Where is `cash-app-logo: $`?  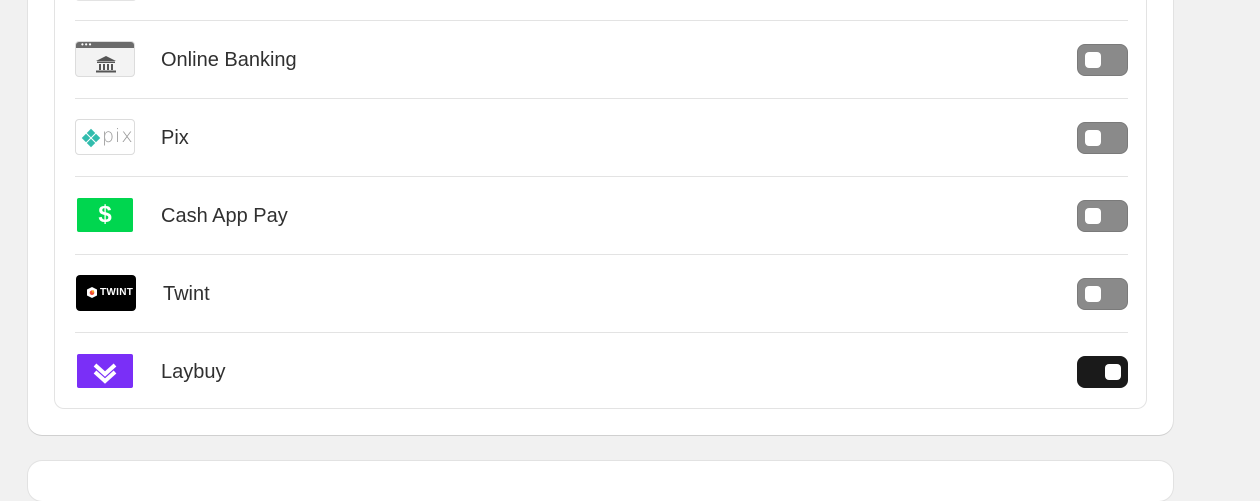
cash-app-logo: $ is located at coordinates (105, 215).